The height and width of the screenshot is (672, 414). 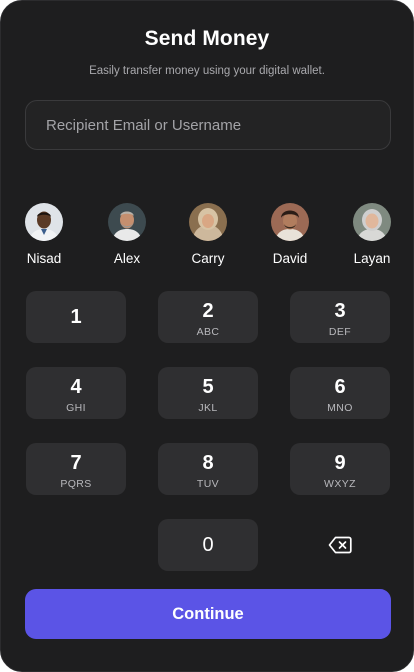 What do you see at coordinates (76, 387) in the screenshot?
I see `key-digit: 4` at bounding box center [76, 387].